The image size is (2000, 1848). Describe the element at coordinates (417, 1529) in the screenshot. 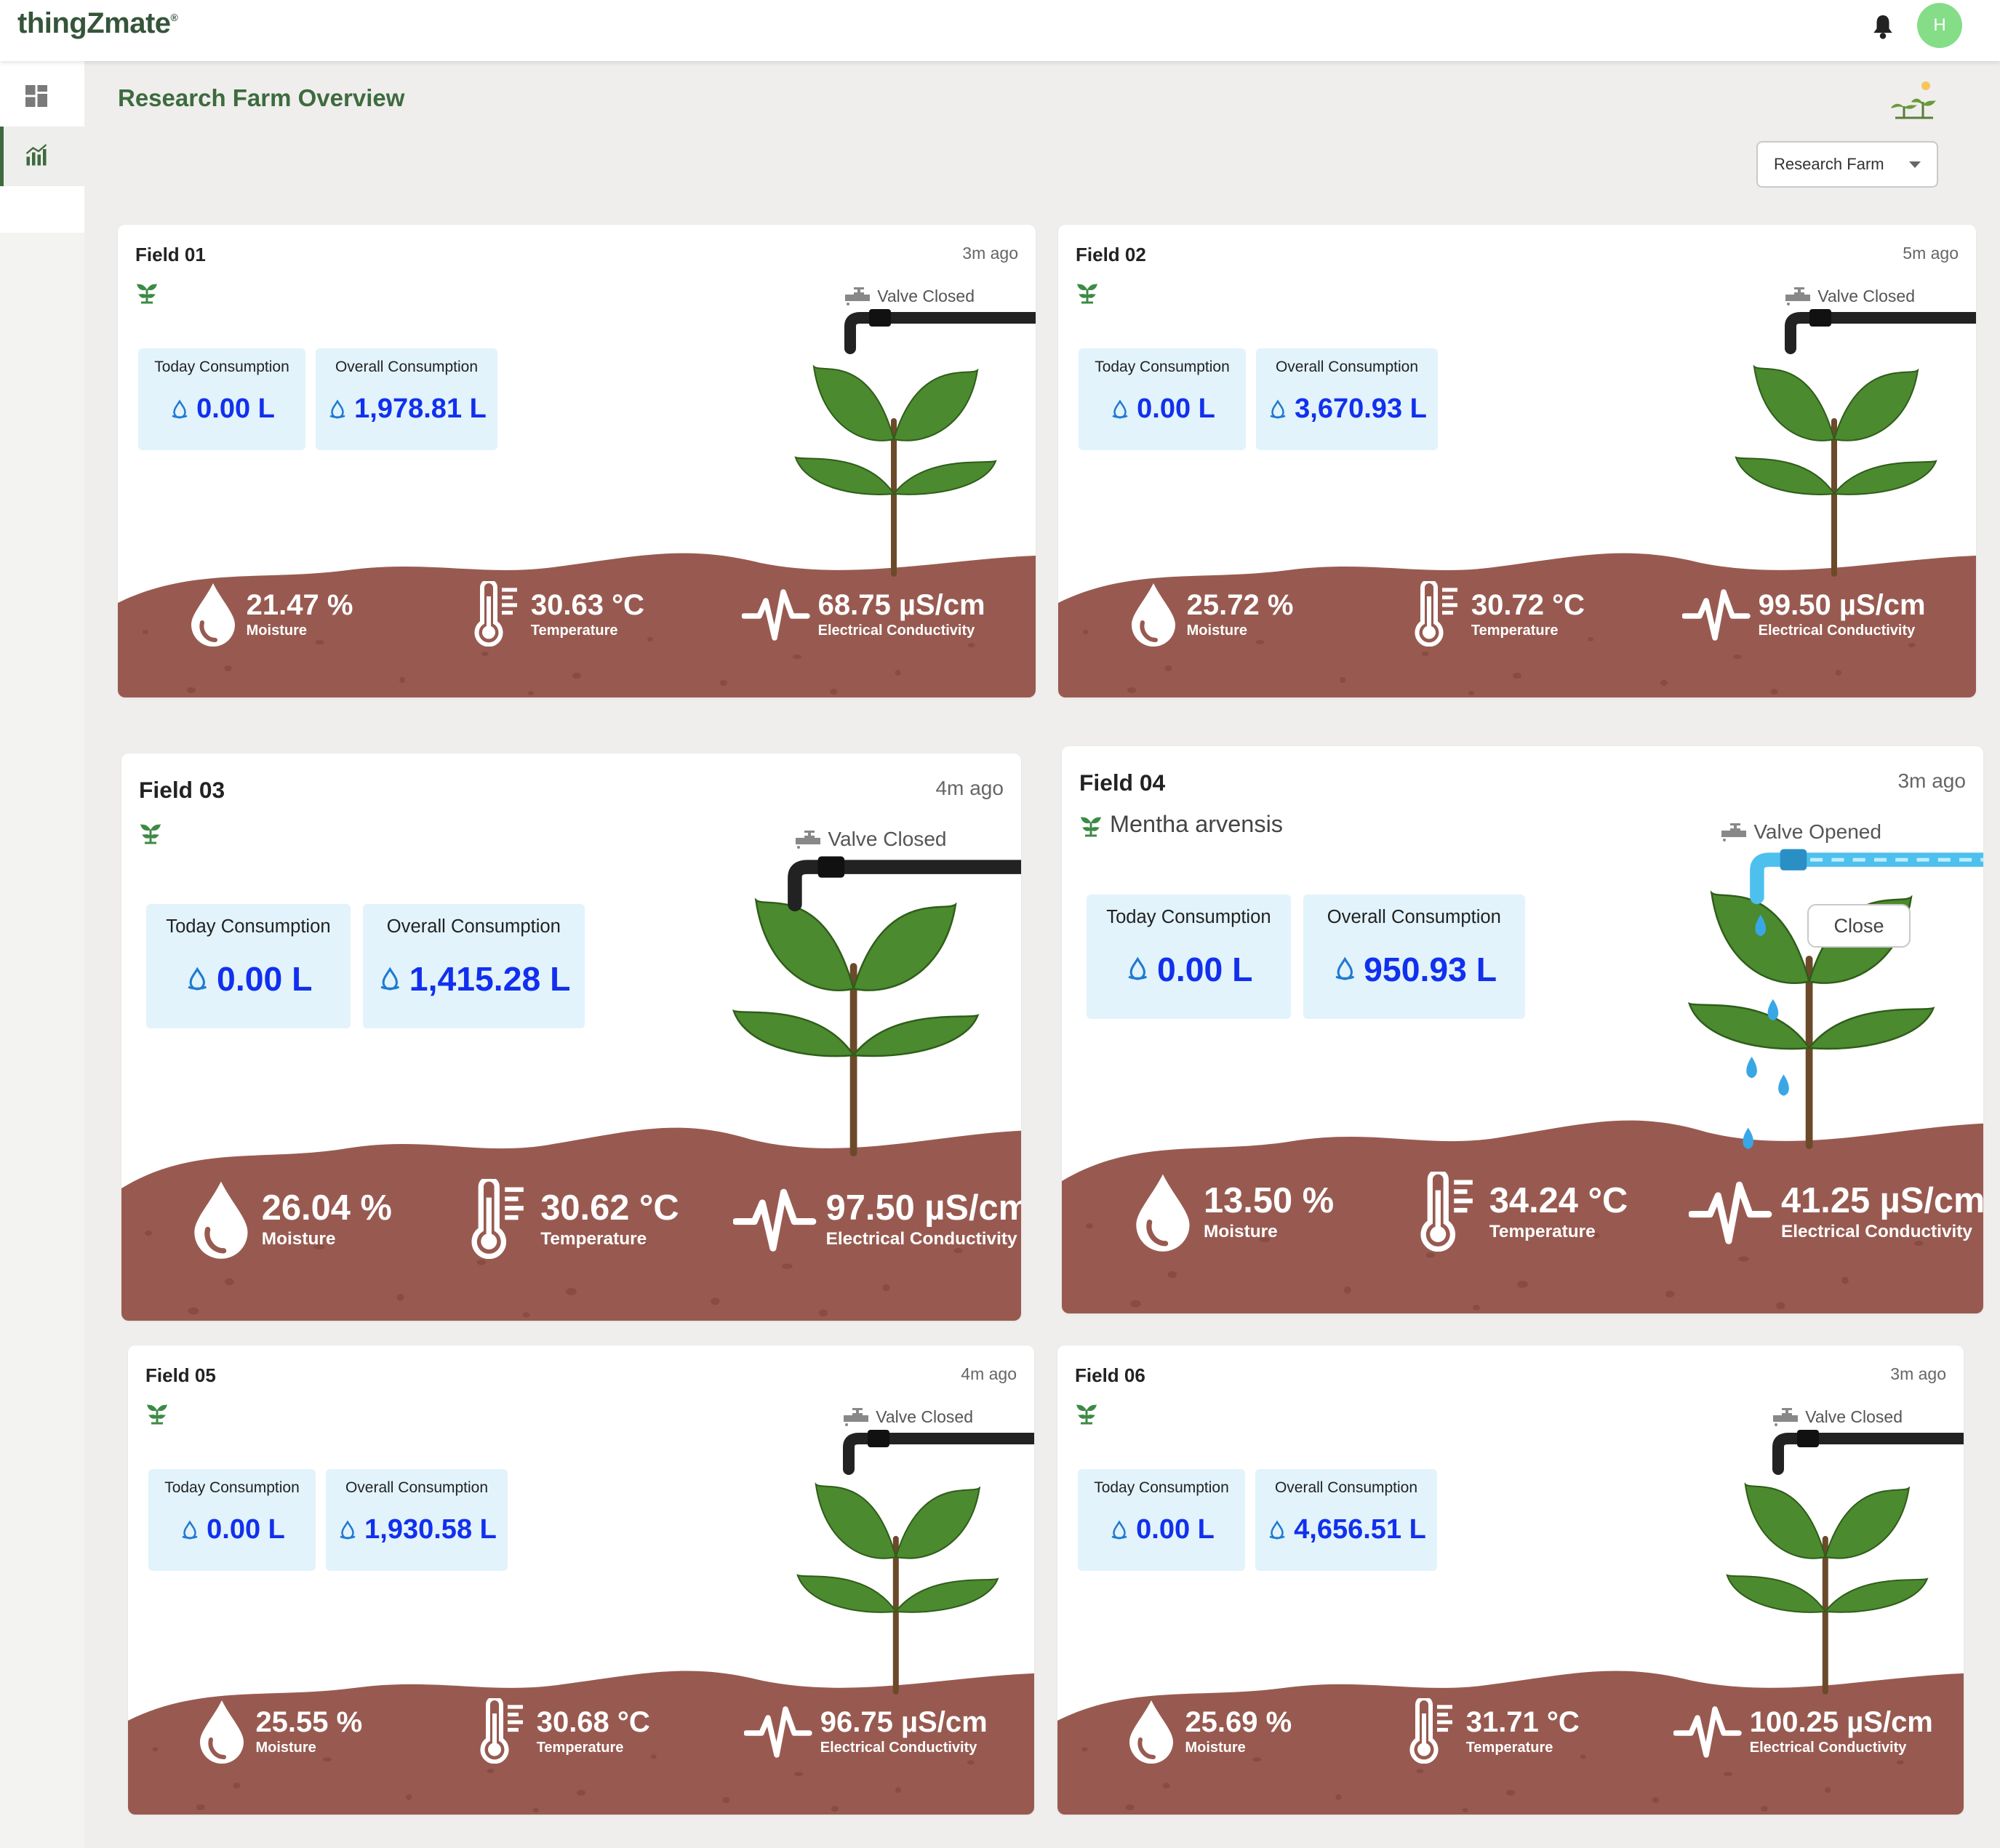

I see `overall-consumption-value: 1,930.58 L` at that location.